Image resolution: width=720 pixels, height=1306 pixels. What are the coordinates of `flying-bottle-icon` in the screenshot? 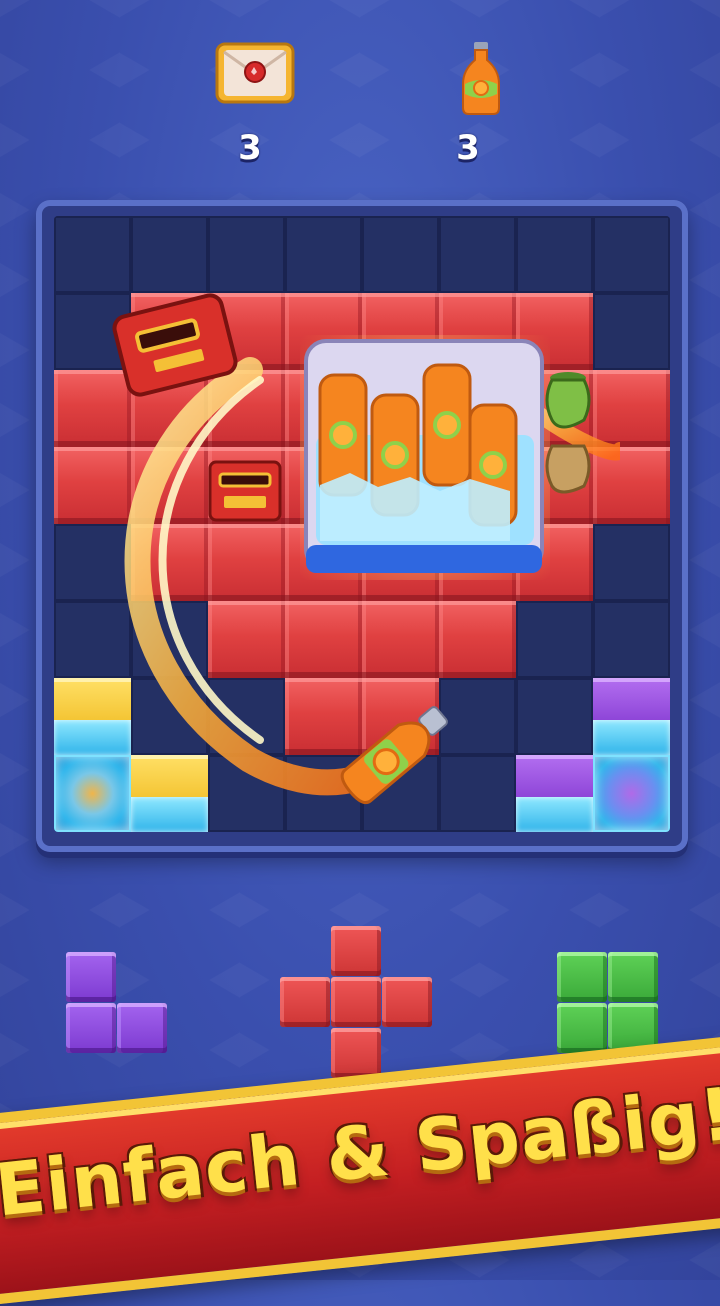 It's located at (394, 755).